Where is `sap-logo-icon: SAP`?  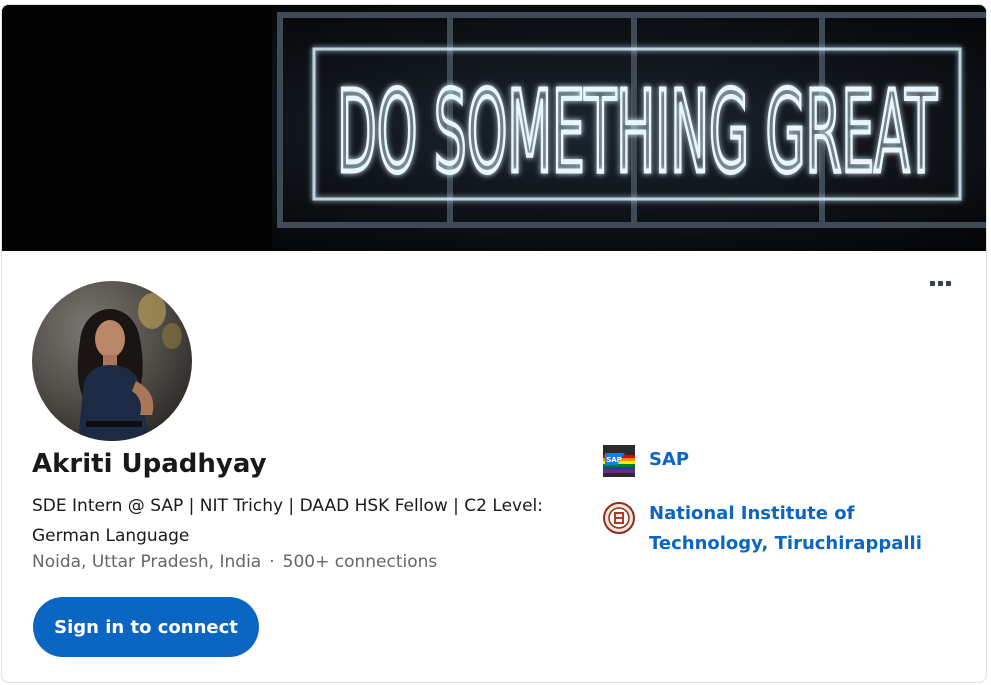 sap-logo-icon: SAP is located at coordinates (619, 461).